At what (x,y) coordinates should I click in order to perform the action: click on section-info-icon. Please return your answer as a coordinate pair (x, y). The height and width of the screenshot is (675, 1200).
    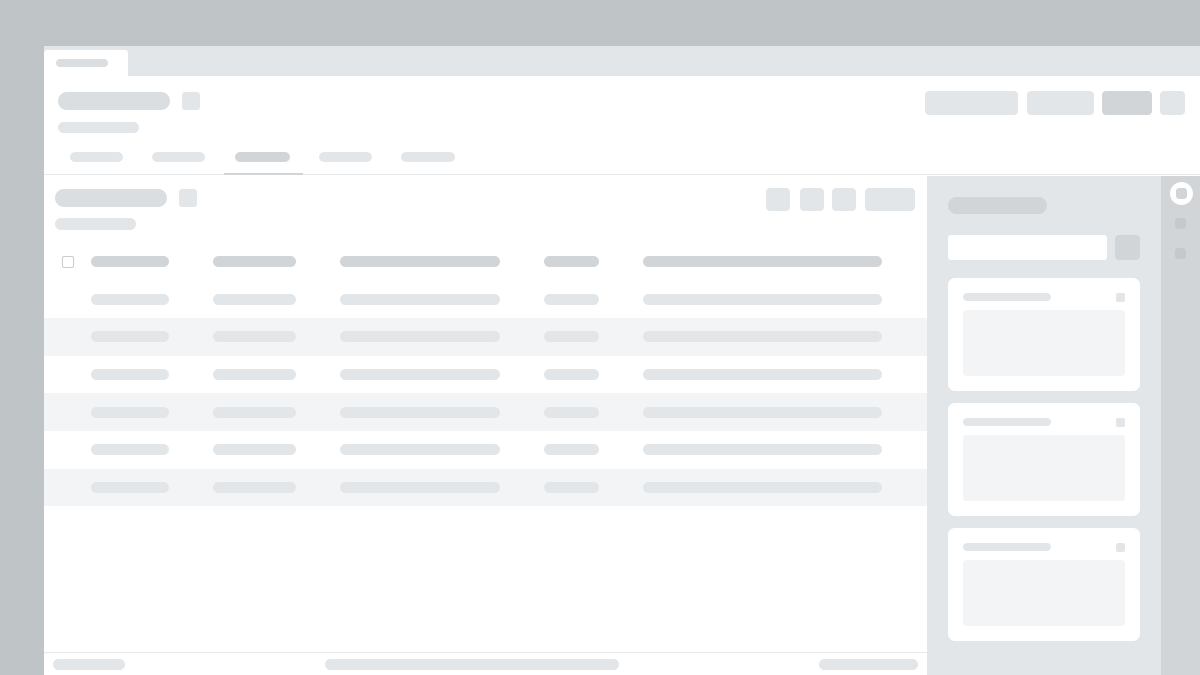
    Looking at the image, I should click on (188, 198).